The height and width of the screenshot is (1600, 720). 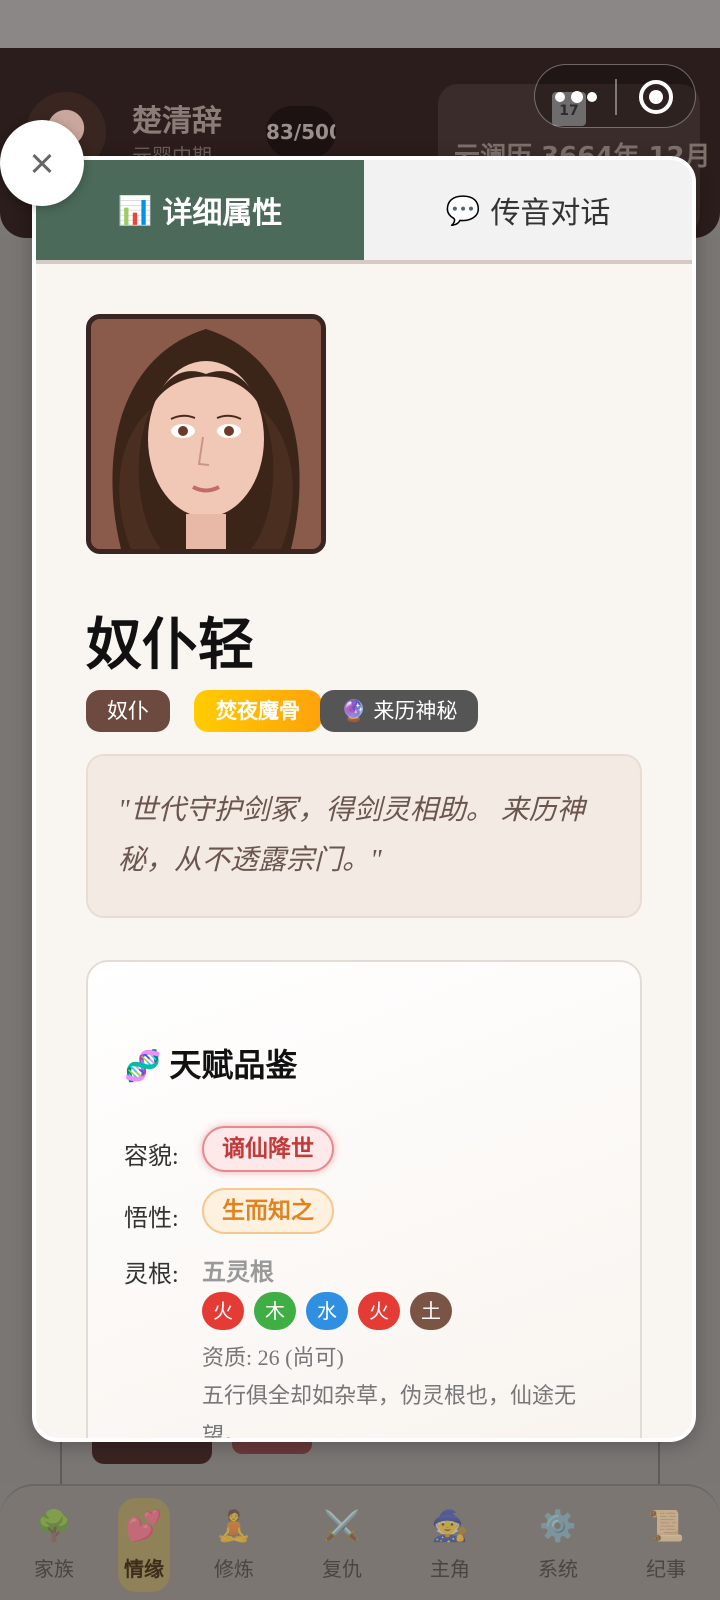 What do you see at coordinates (577, 97) in the screenshot?
I see `more-options-icon` at bounding box center [577, 97].